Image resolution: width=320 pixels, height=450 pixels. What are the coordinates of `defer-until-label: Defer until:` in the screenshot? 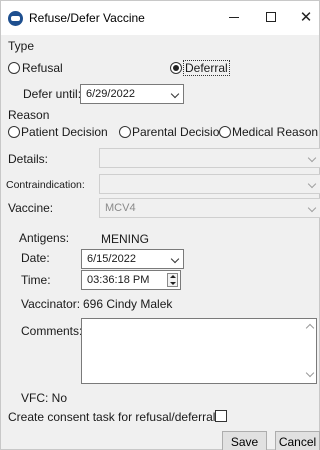 It's located at (52, 94).